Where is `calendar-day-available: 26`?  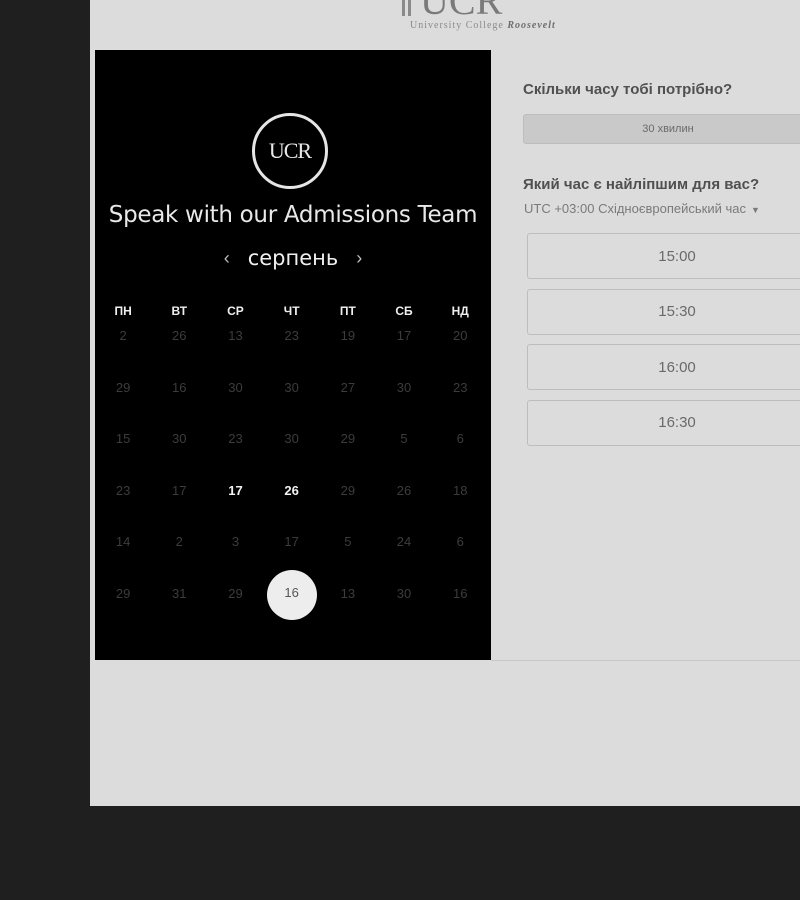 calendar-day-available: 26 is located at coordinates (292, 507).